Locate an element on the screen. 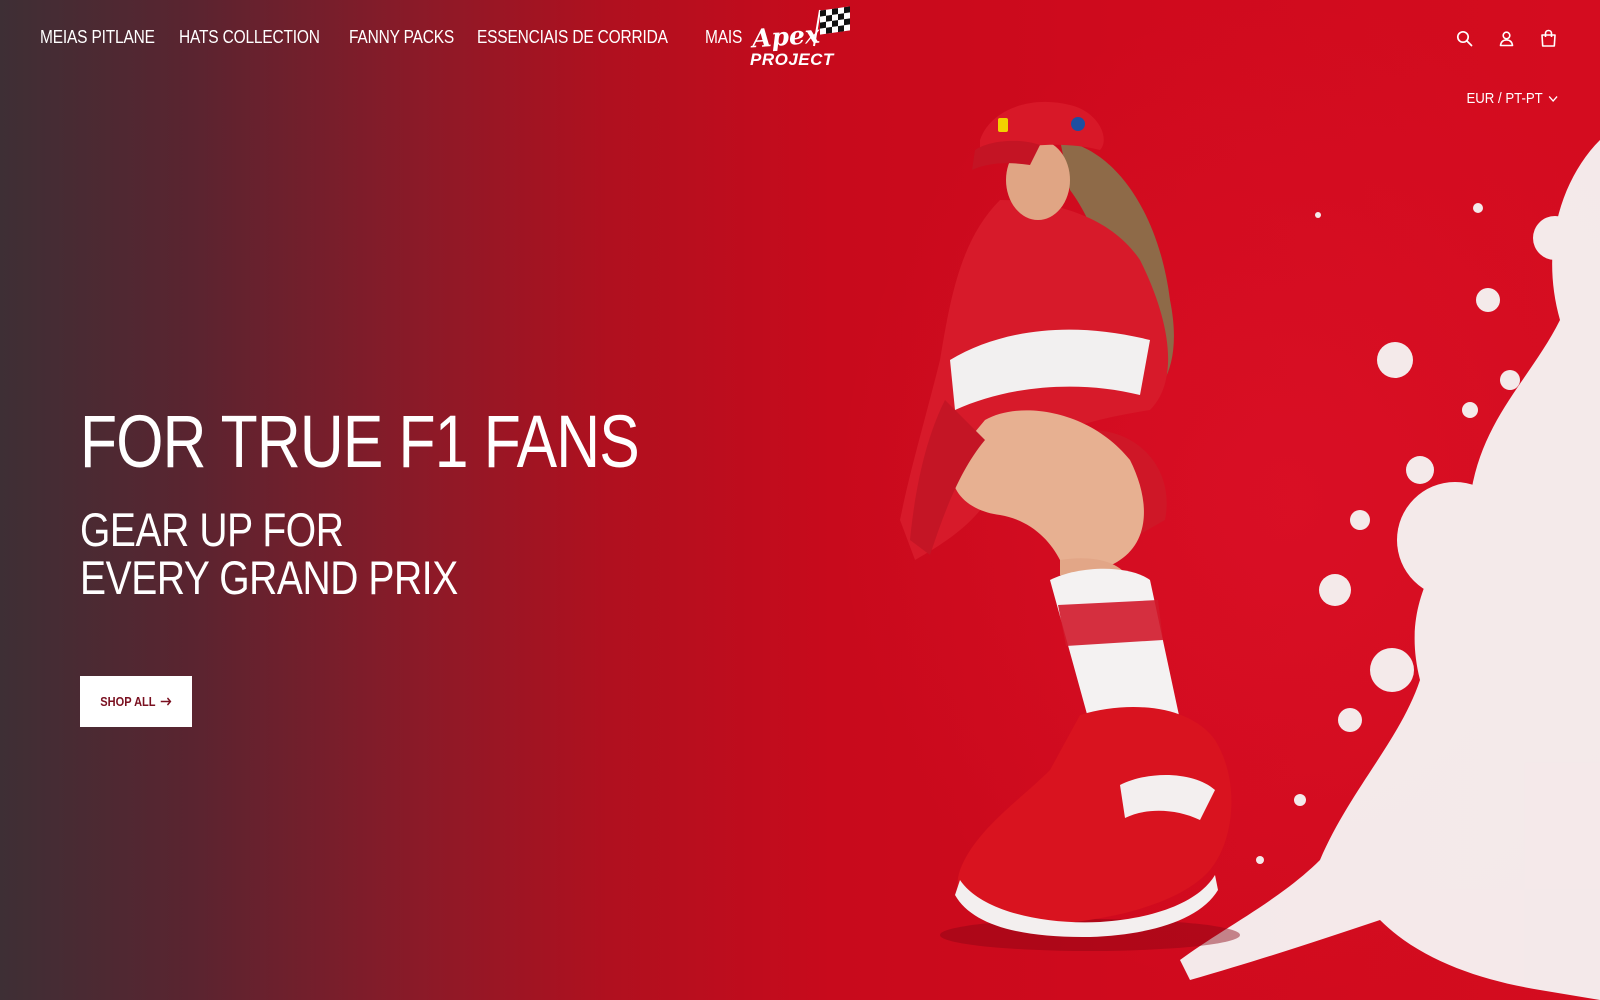 The image size is (1600, 1000). account-icon is located at coordinates (1506, 38).